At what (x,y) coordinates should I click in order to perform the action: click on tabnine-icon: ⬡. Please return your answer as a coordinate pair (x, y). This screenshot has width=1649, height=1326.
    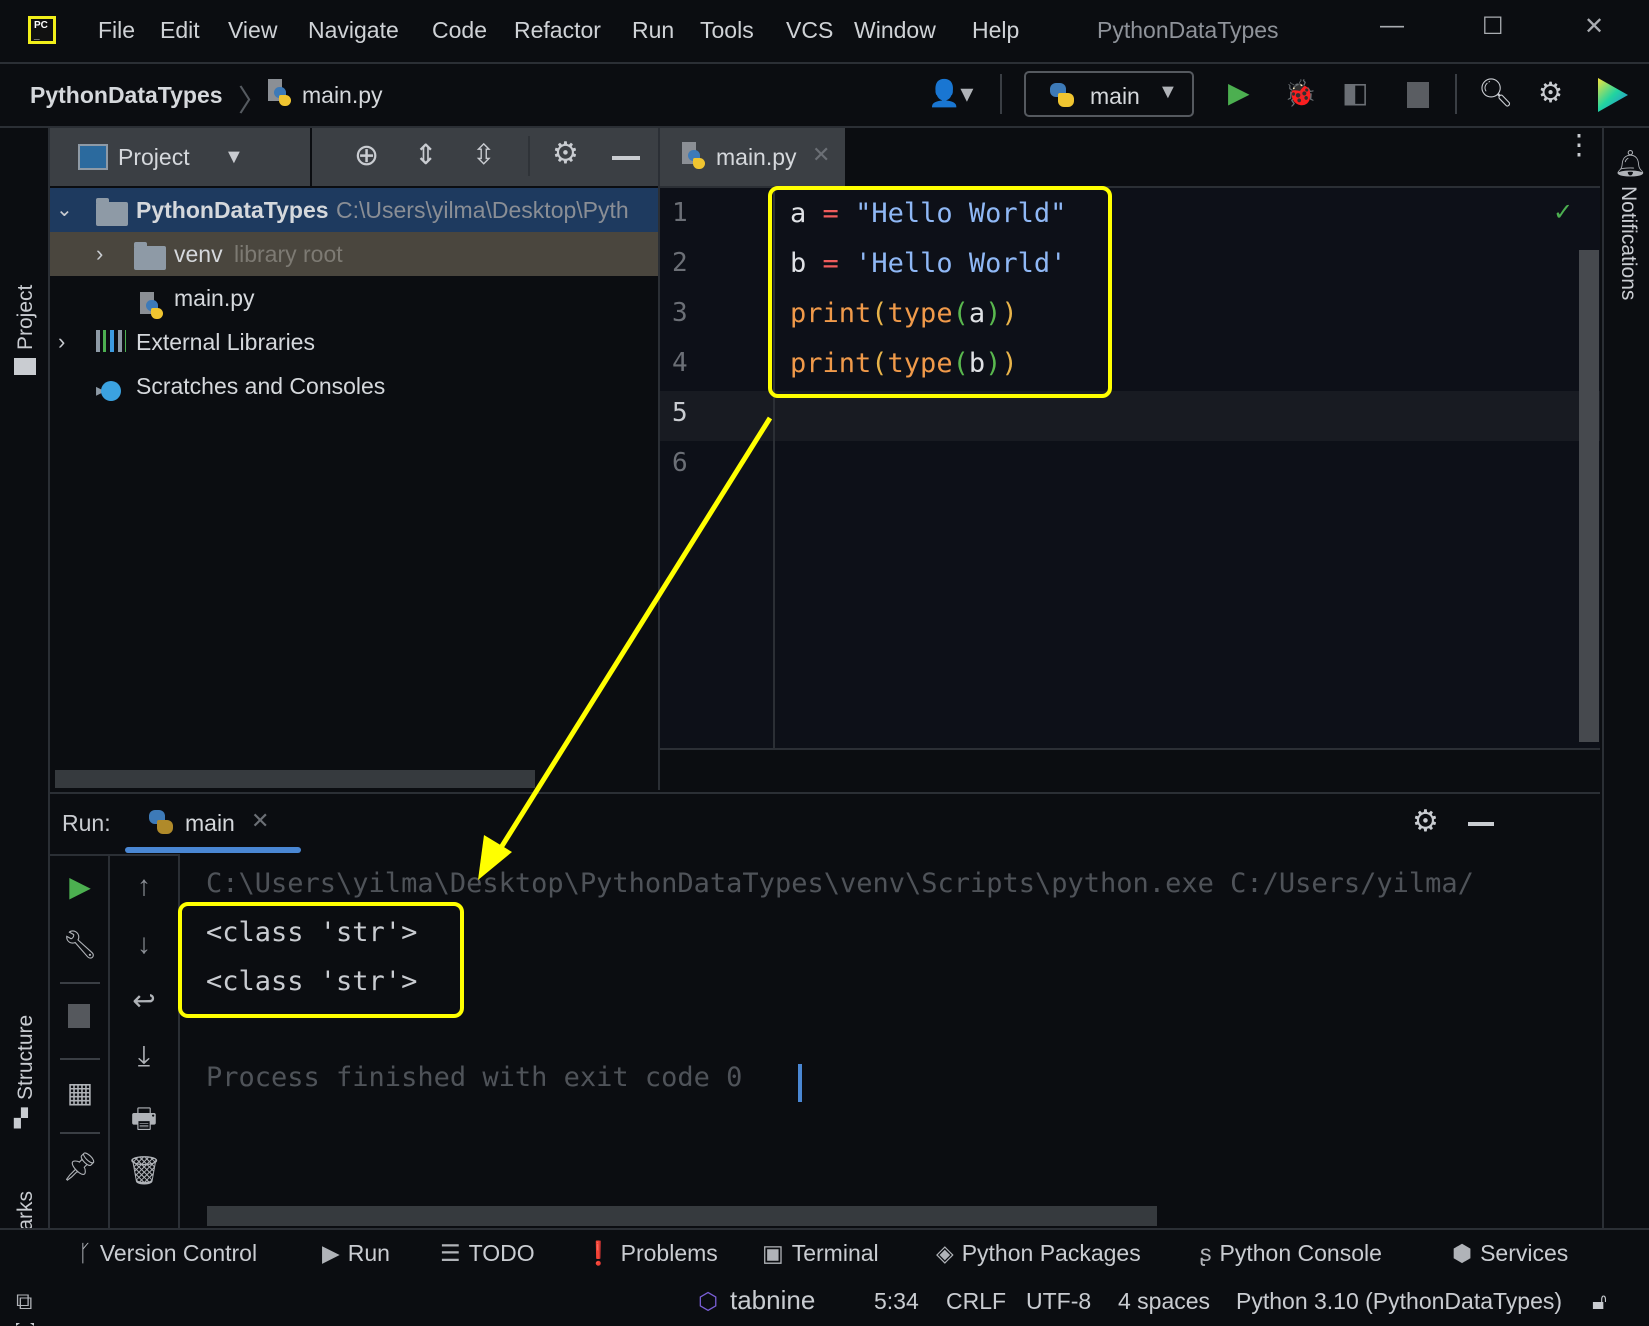
    Looking at the image, I should click on (708, 1301).